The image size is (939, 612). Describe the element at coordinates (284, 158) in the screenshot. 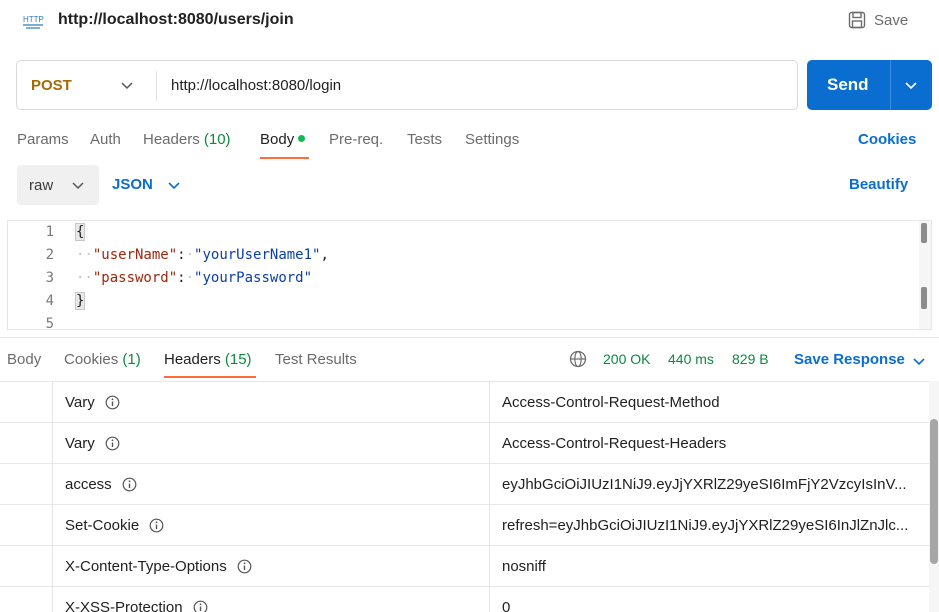

I see `active-tab-underline` at that location.